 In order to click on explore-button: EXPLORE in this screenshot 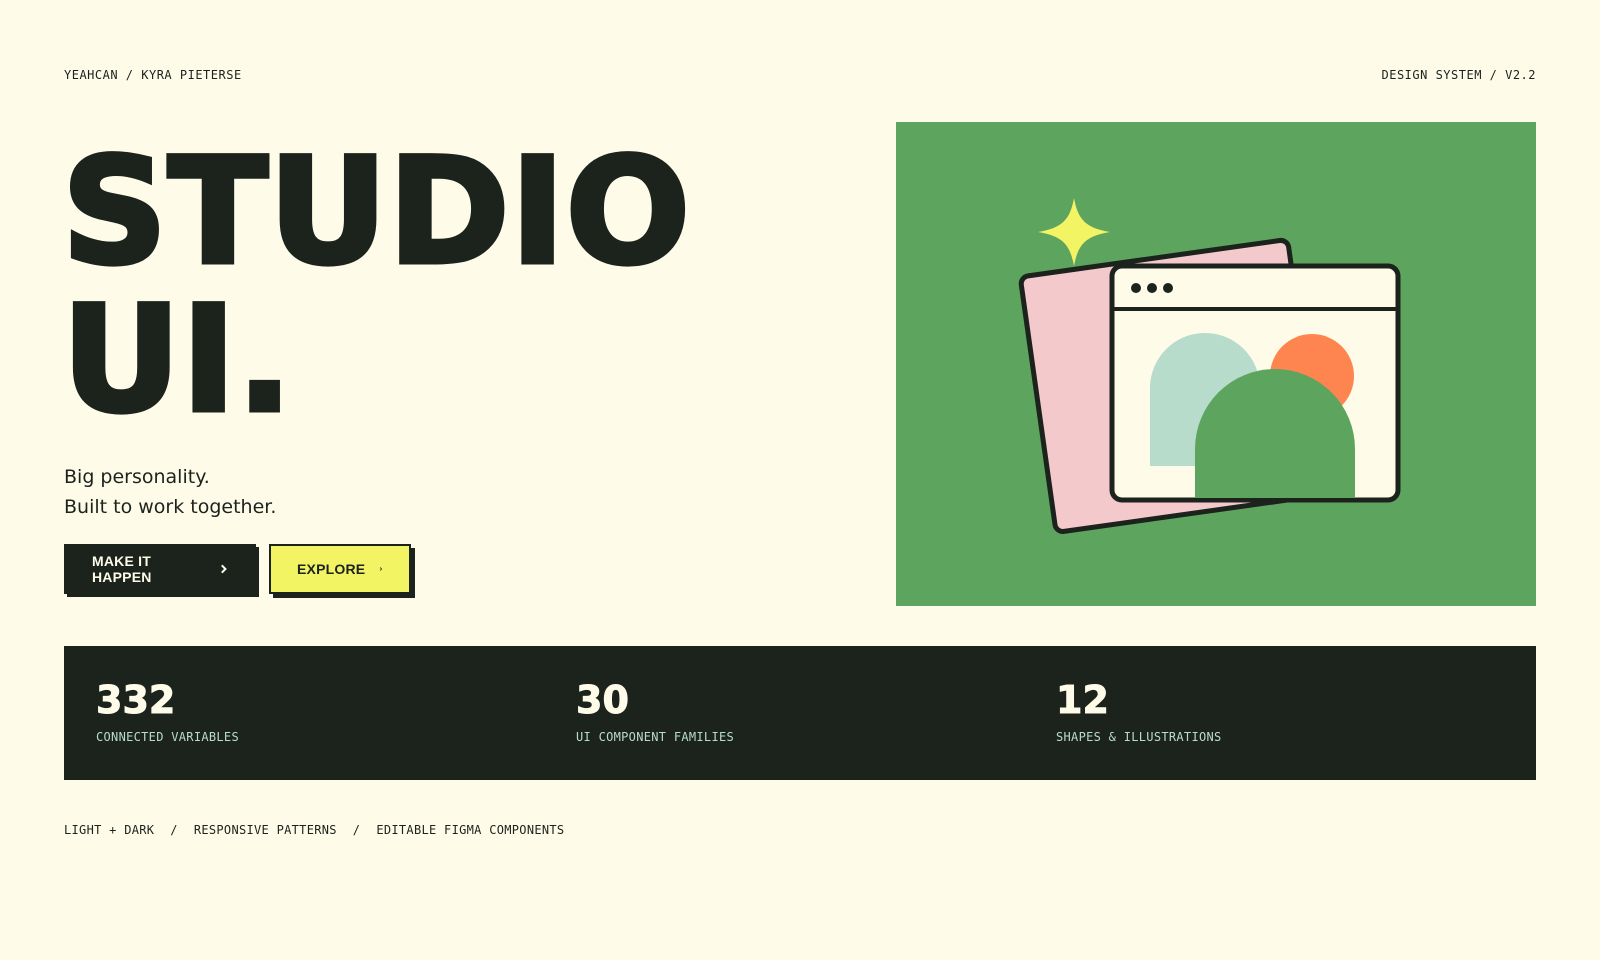, I will do `click(340, 569)`.